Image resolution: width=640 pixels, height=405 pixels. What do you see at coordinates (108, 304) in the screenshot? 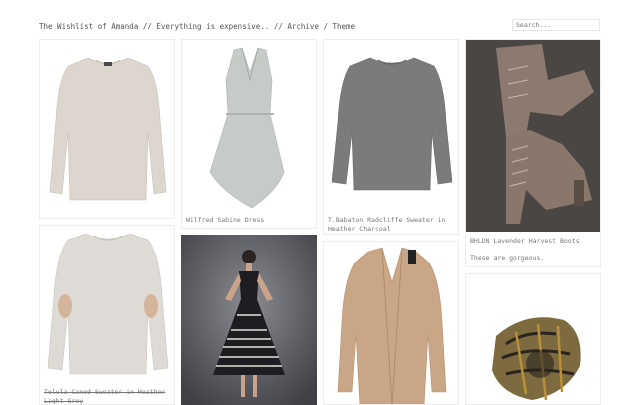
I see `elbow-patch-sweater-image` at bounding box center [108, 304].